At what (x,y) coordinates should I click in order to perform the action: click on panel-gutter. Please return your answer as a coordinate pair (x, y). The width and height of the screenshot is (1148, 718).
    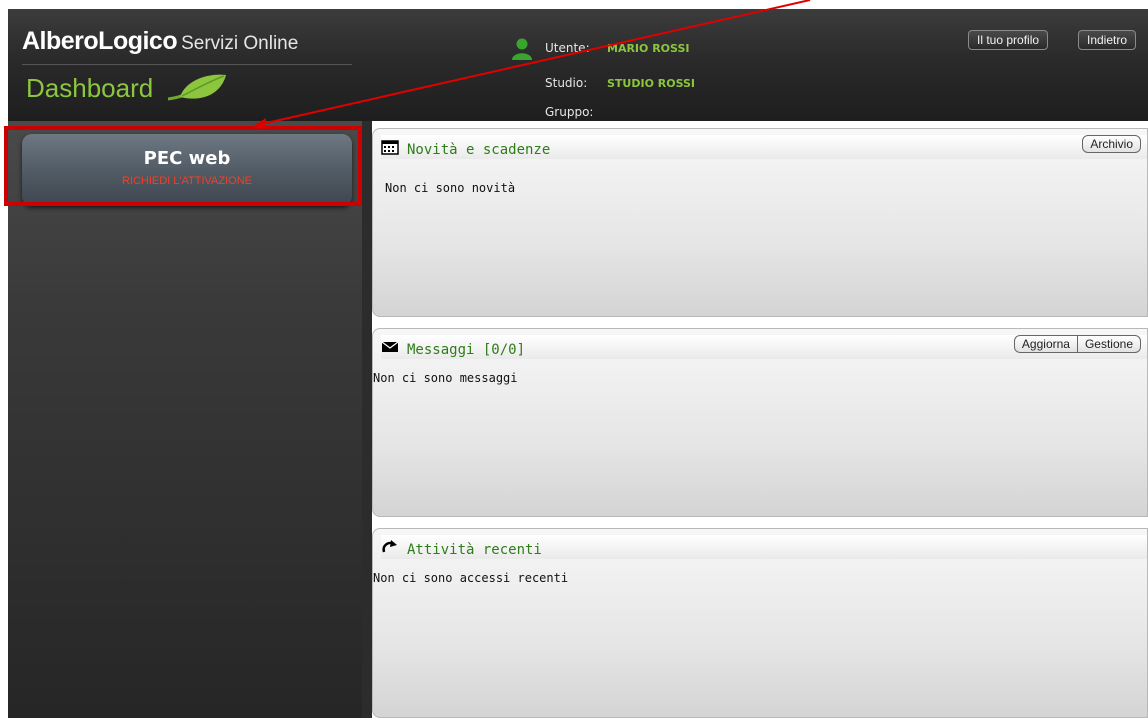
    Looking at the image, I should click on (367, 419).